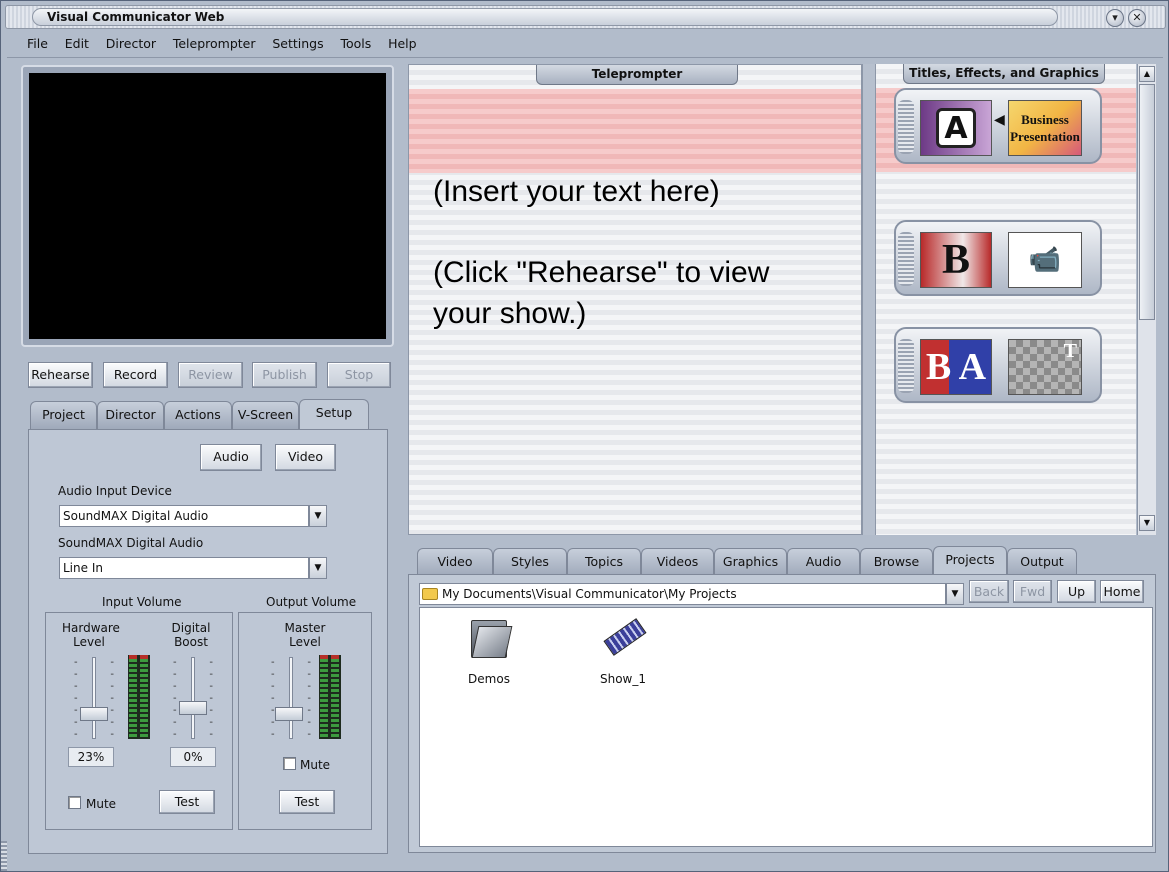  Describe the element at coordinates (191, 628) in the screenshot. I see `digital-boost-label-1: Digital` at that location.